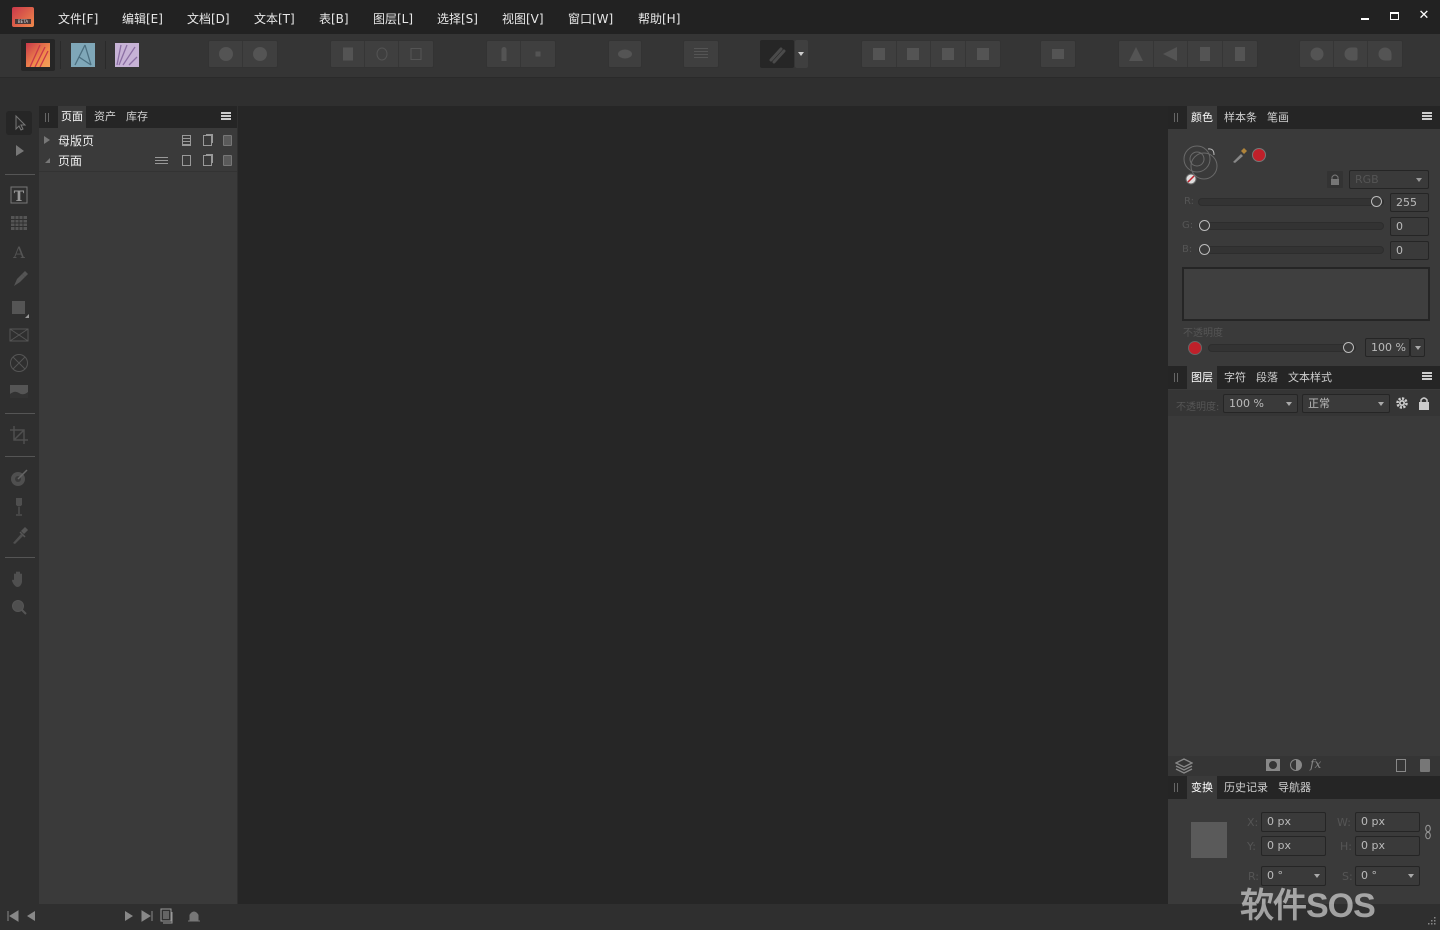 The width and height of the screenshot is (1440, 930). I want to click on text-frame-tool: T, so click(19, 195).